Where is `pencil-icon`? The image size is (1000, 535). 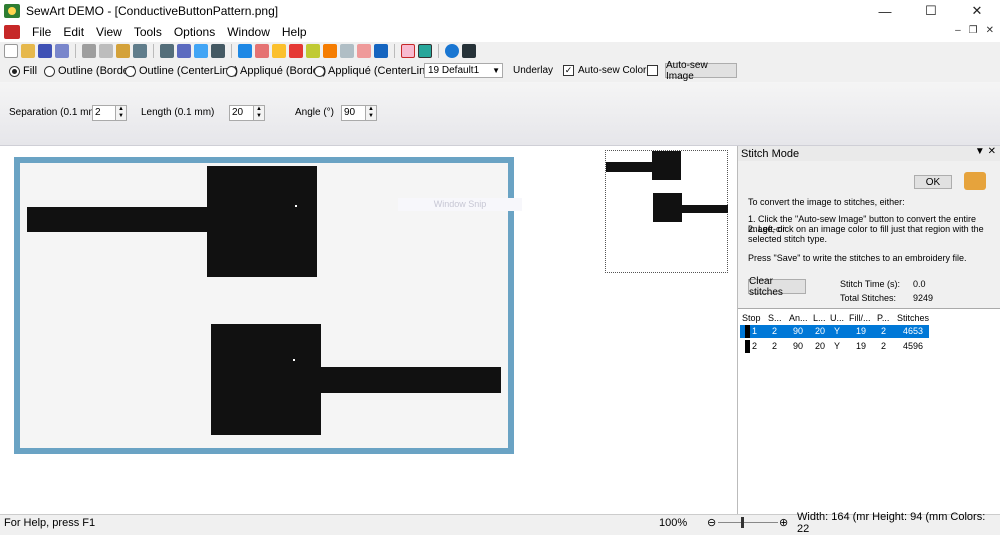 pencil-icon is located at coordinates (313, 51).